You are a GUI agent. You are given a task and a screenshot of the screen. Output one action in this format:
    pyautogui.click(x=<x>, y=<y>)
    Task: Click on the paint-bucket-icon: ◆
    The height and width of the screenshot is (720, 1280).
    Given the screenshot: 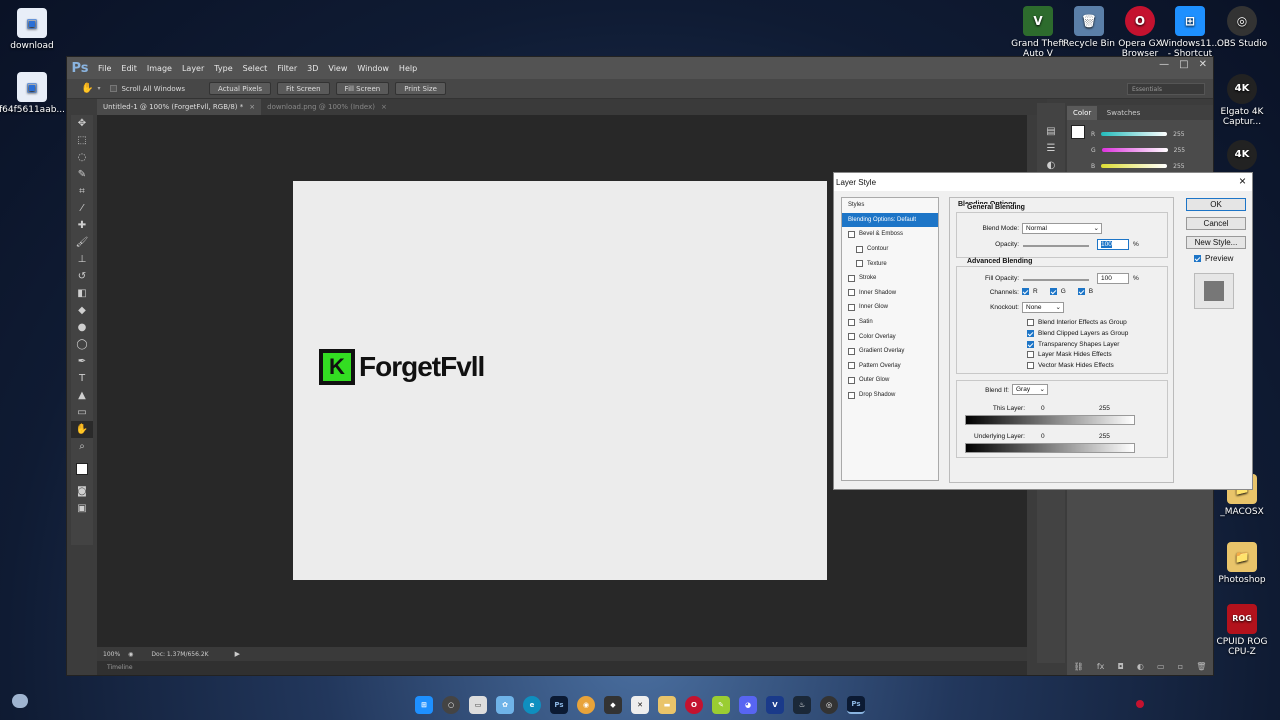 What is the action you would take?
    pyautogui.click(x=82, y=310)
    